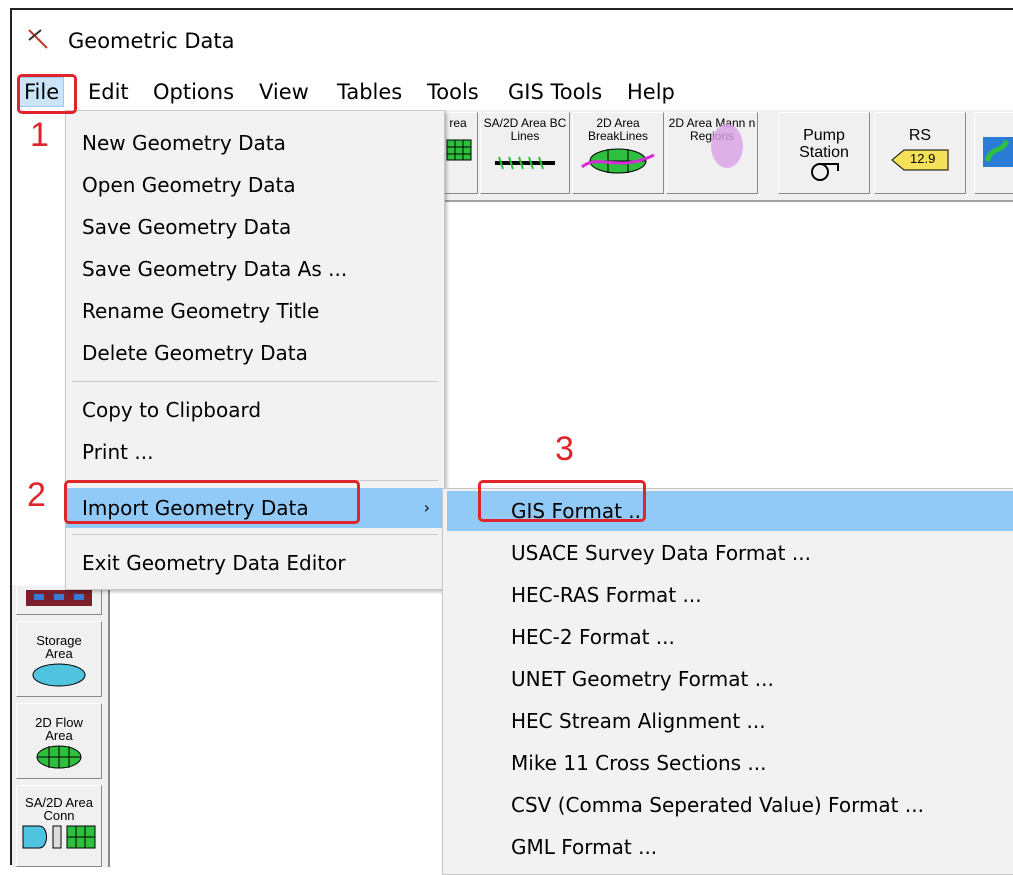  I want to click on sa-2d-conn-icon, so click(59, 837).